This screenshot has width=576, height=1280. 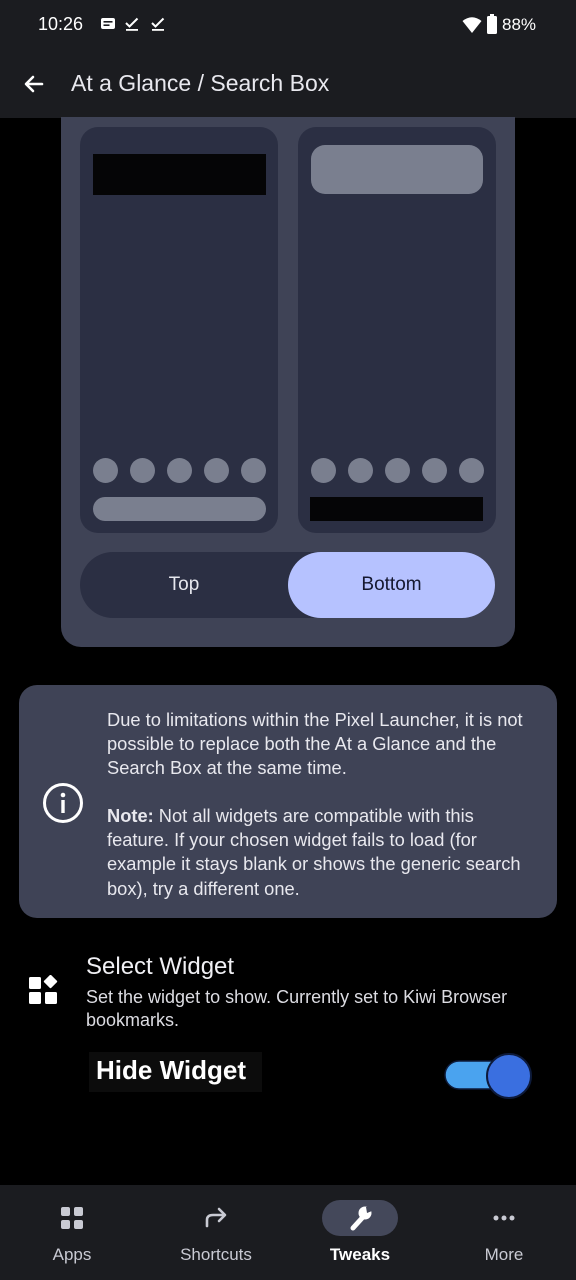 What do you see at coordinates (361, 1218) in the screenshot?
I see `wrench-icon` at bounding box center [361, 1218].